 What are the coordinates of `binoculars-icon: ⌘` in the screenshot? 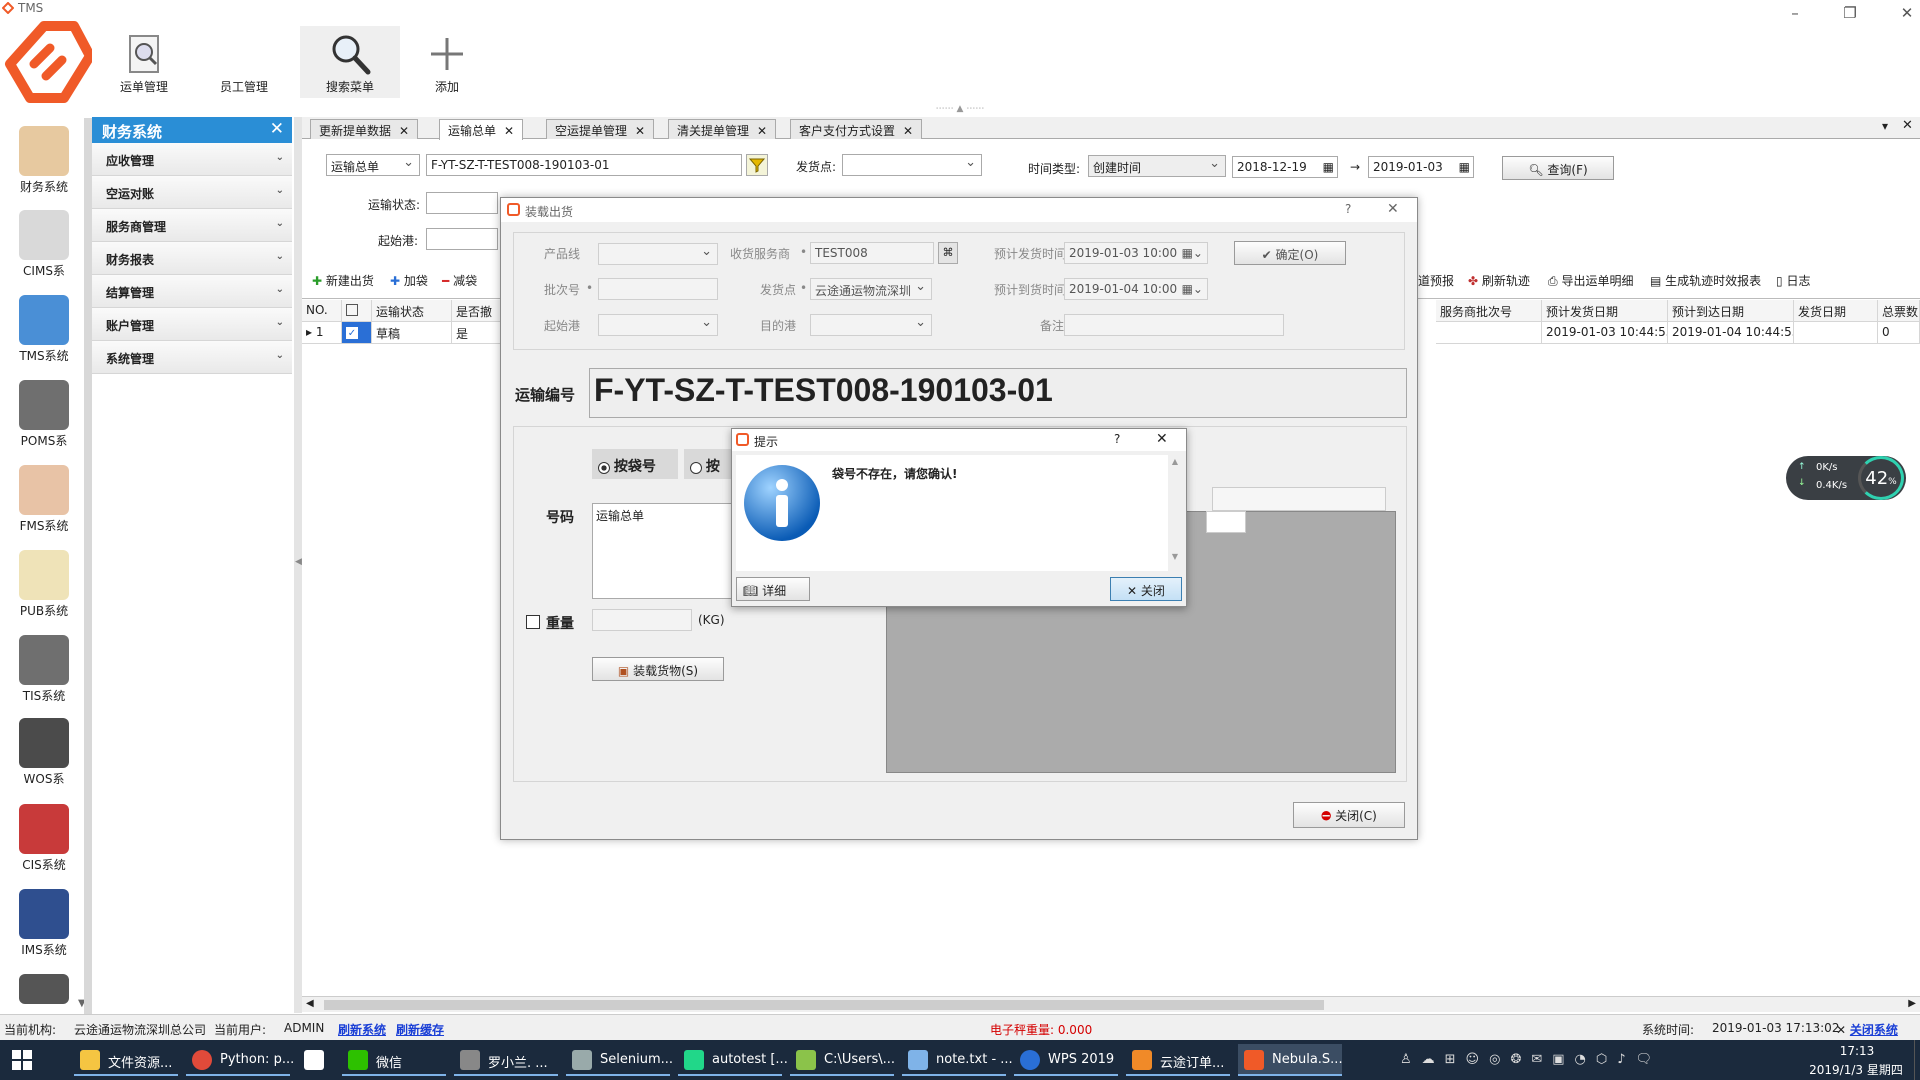 It's located at (948, 253).